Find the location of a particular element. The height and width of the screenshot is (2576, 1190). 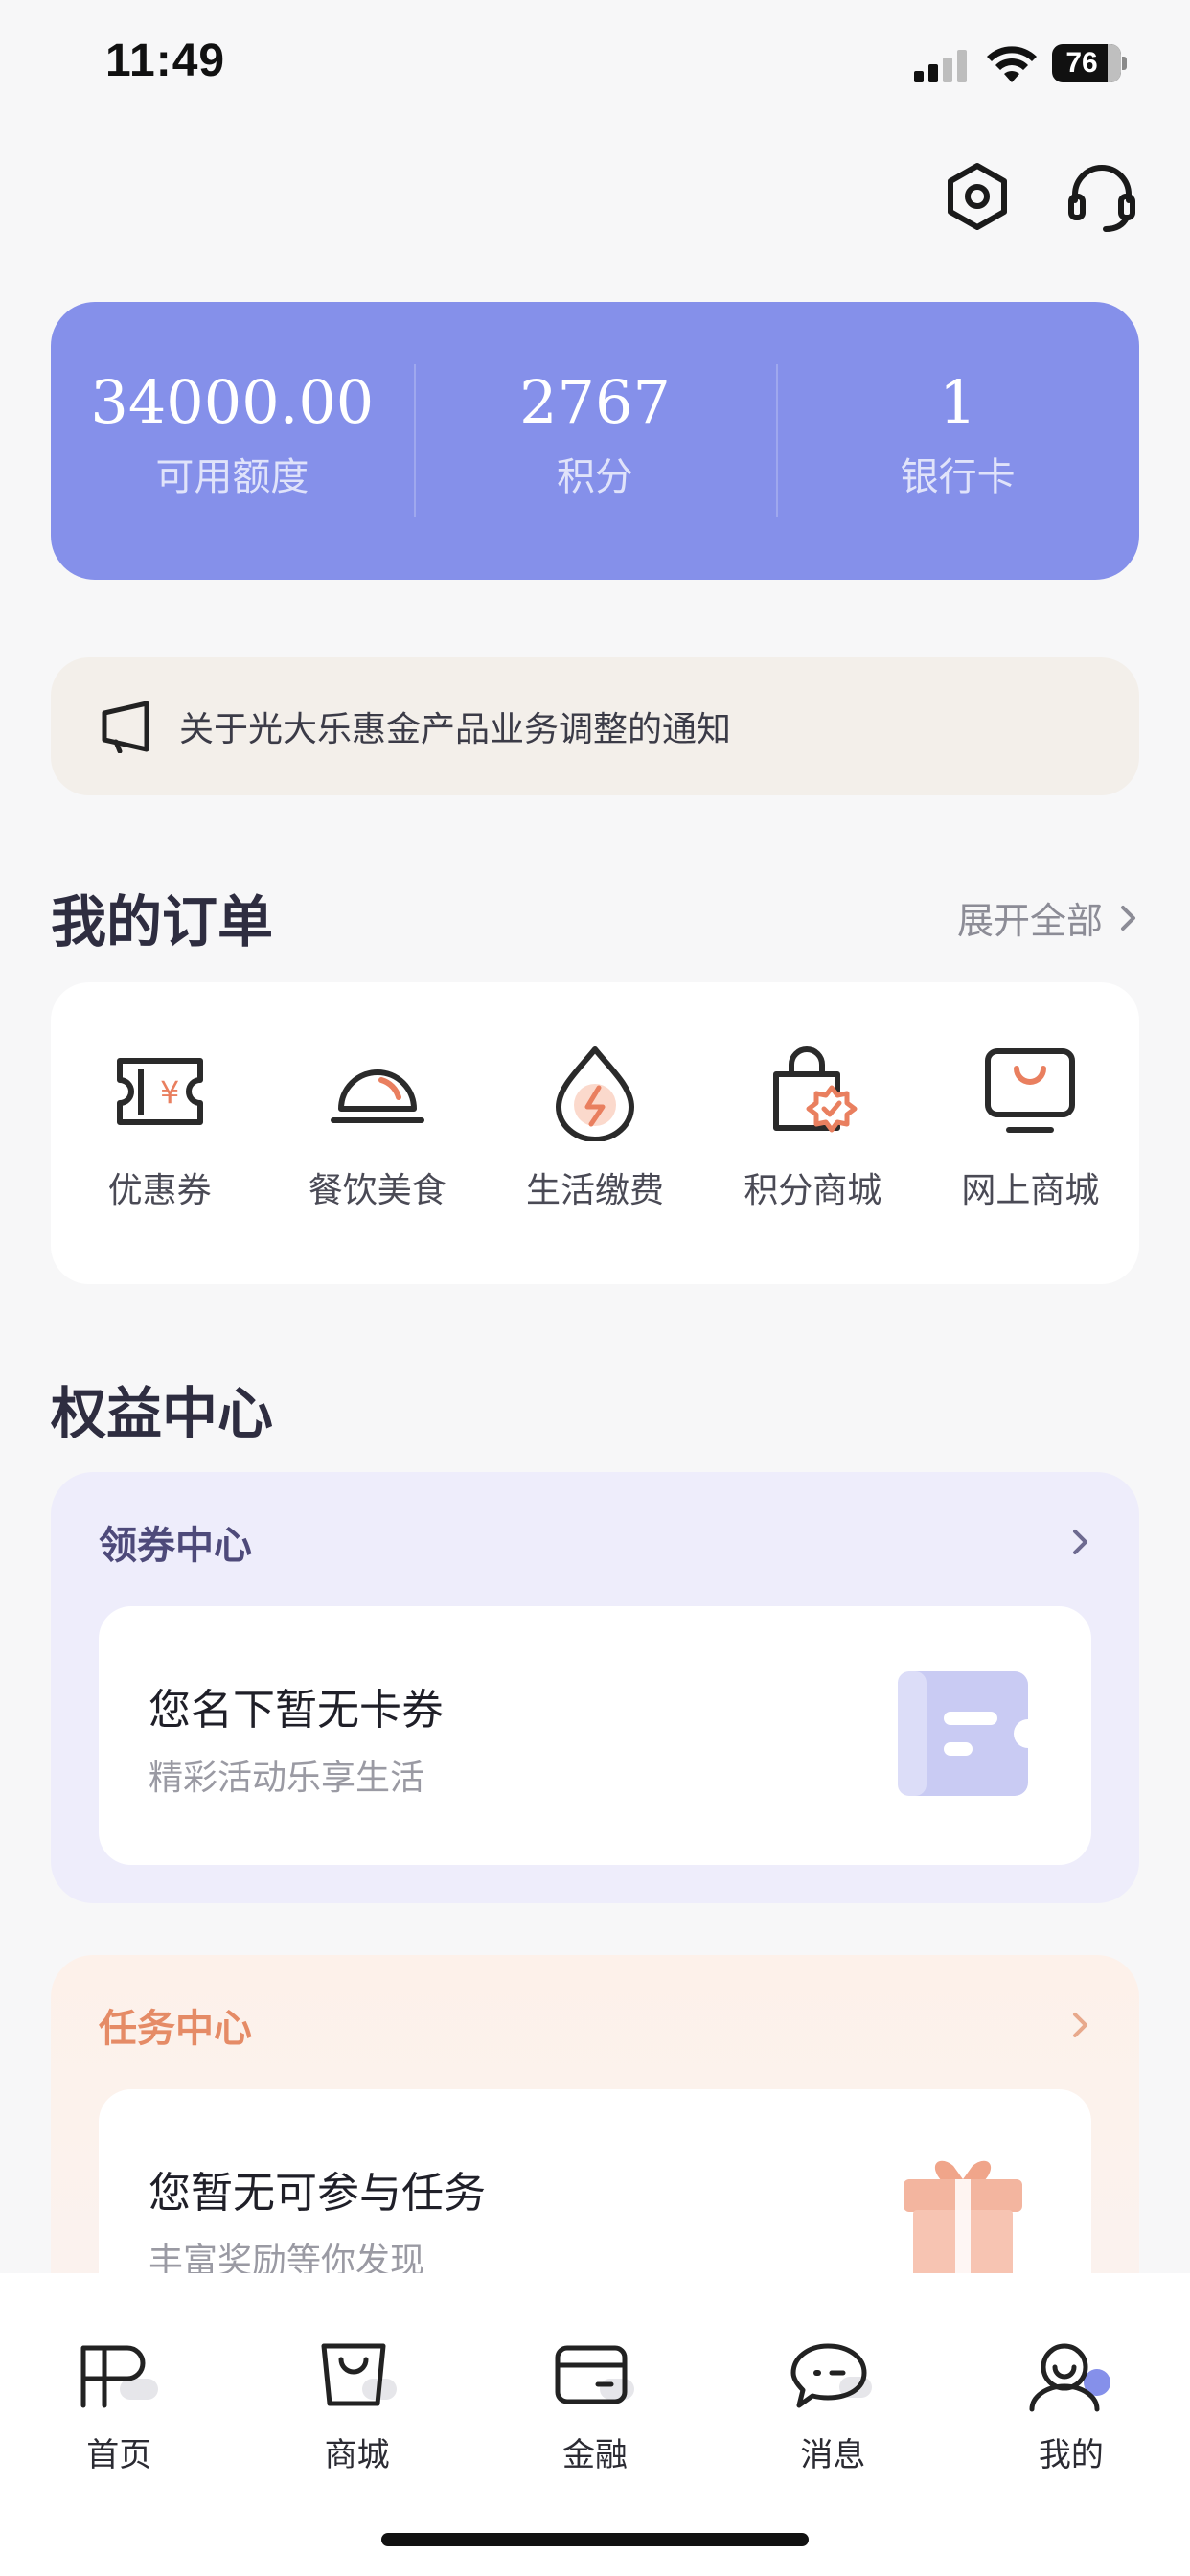

stat-points: 2767 积分 is located at coordinates (595, 441).